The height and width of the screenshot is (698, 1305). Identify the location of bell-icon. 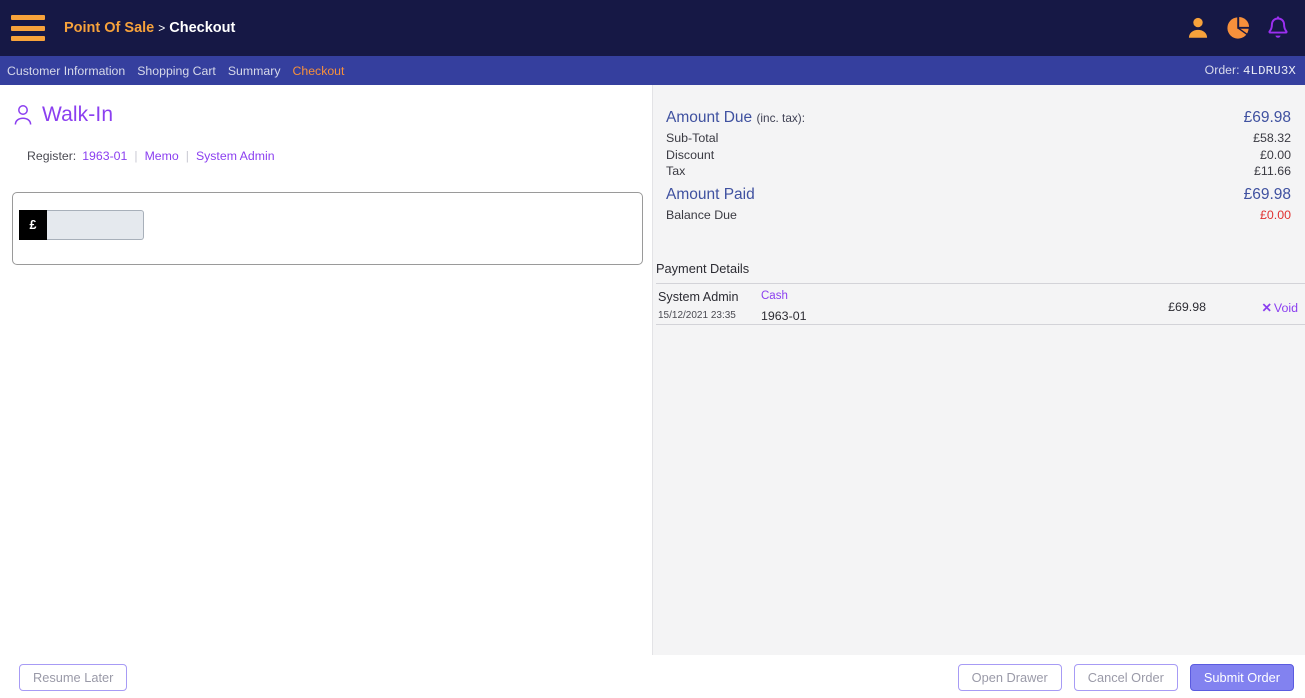
(1278, 28).